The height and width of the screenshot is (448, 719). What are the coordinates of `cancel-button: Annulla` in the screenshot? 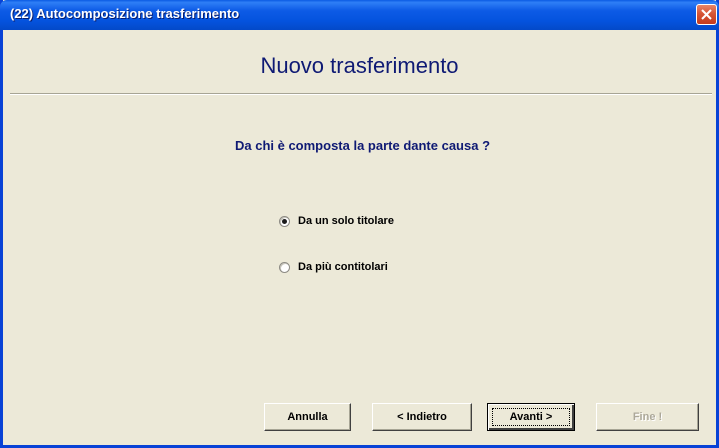 It's located at (307, 417).